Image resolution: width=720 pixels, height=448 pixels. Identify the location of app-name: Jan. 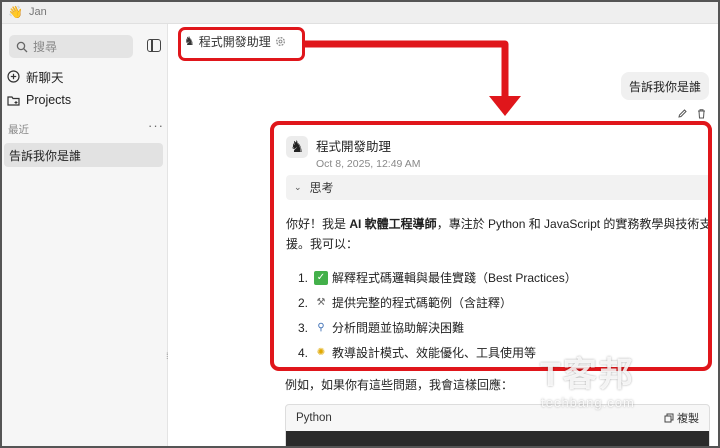
(37, 11).